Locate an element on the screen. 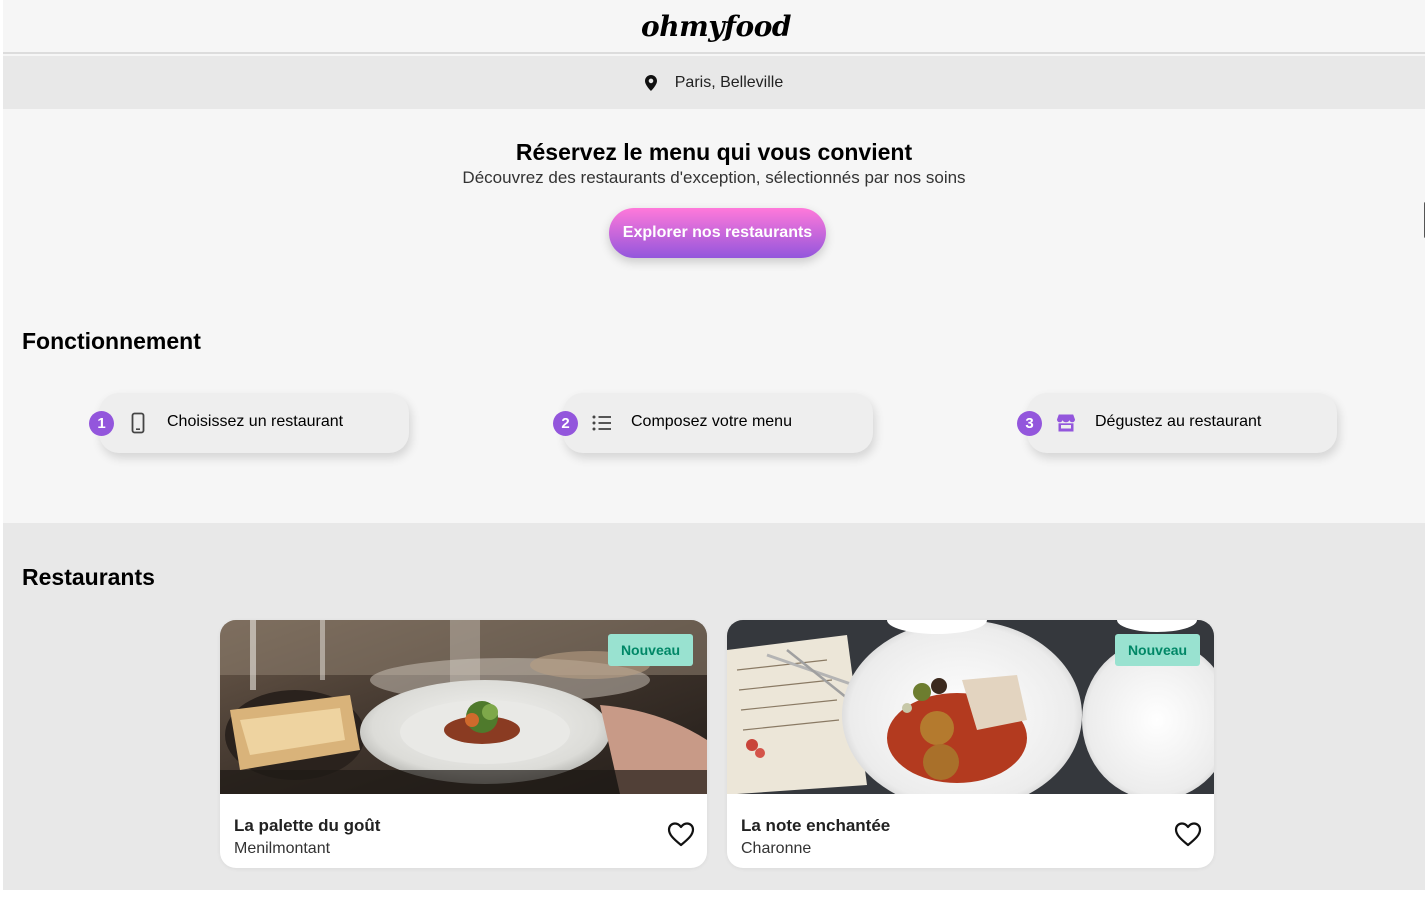  restaurant-area: Charonne is located at coordinates (776, 848).